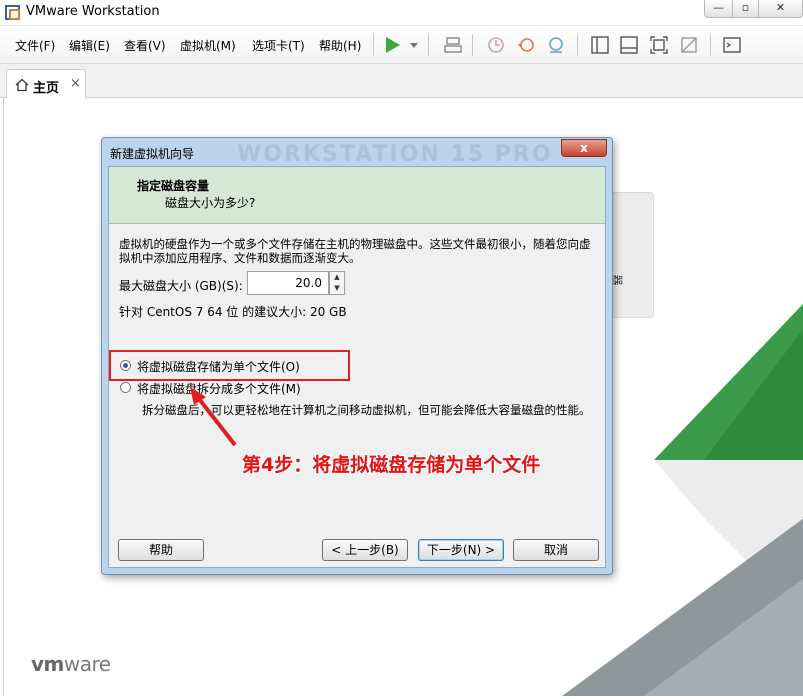 The height and width of the screenshot is (699, 803). Describe the element at coordinates (208, 45) in the screenshot. I see `menu-vm: 虚拟机(M)` at that location.